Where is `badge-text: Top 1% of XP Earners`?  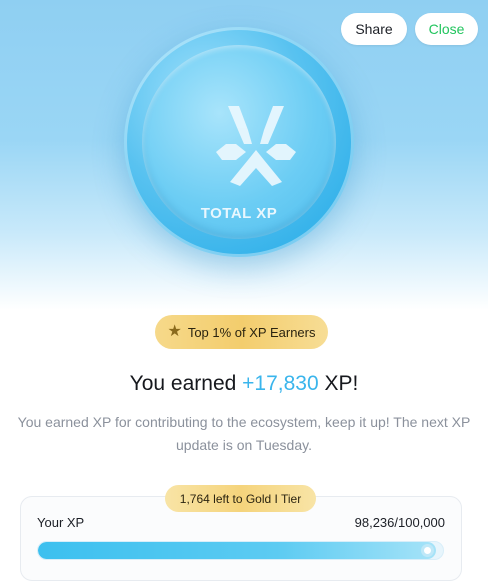
badge-text: Top 1% of XP Earners is located at coordinates (251, 332).